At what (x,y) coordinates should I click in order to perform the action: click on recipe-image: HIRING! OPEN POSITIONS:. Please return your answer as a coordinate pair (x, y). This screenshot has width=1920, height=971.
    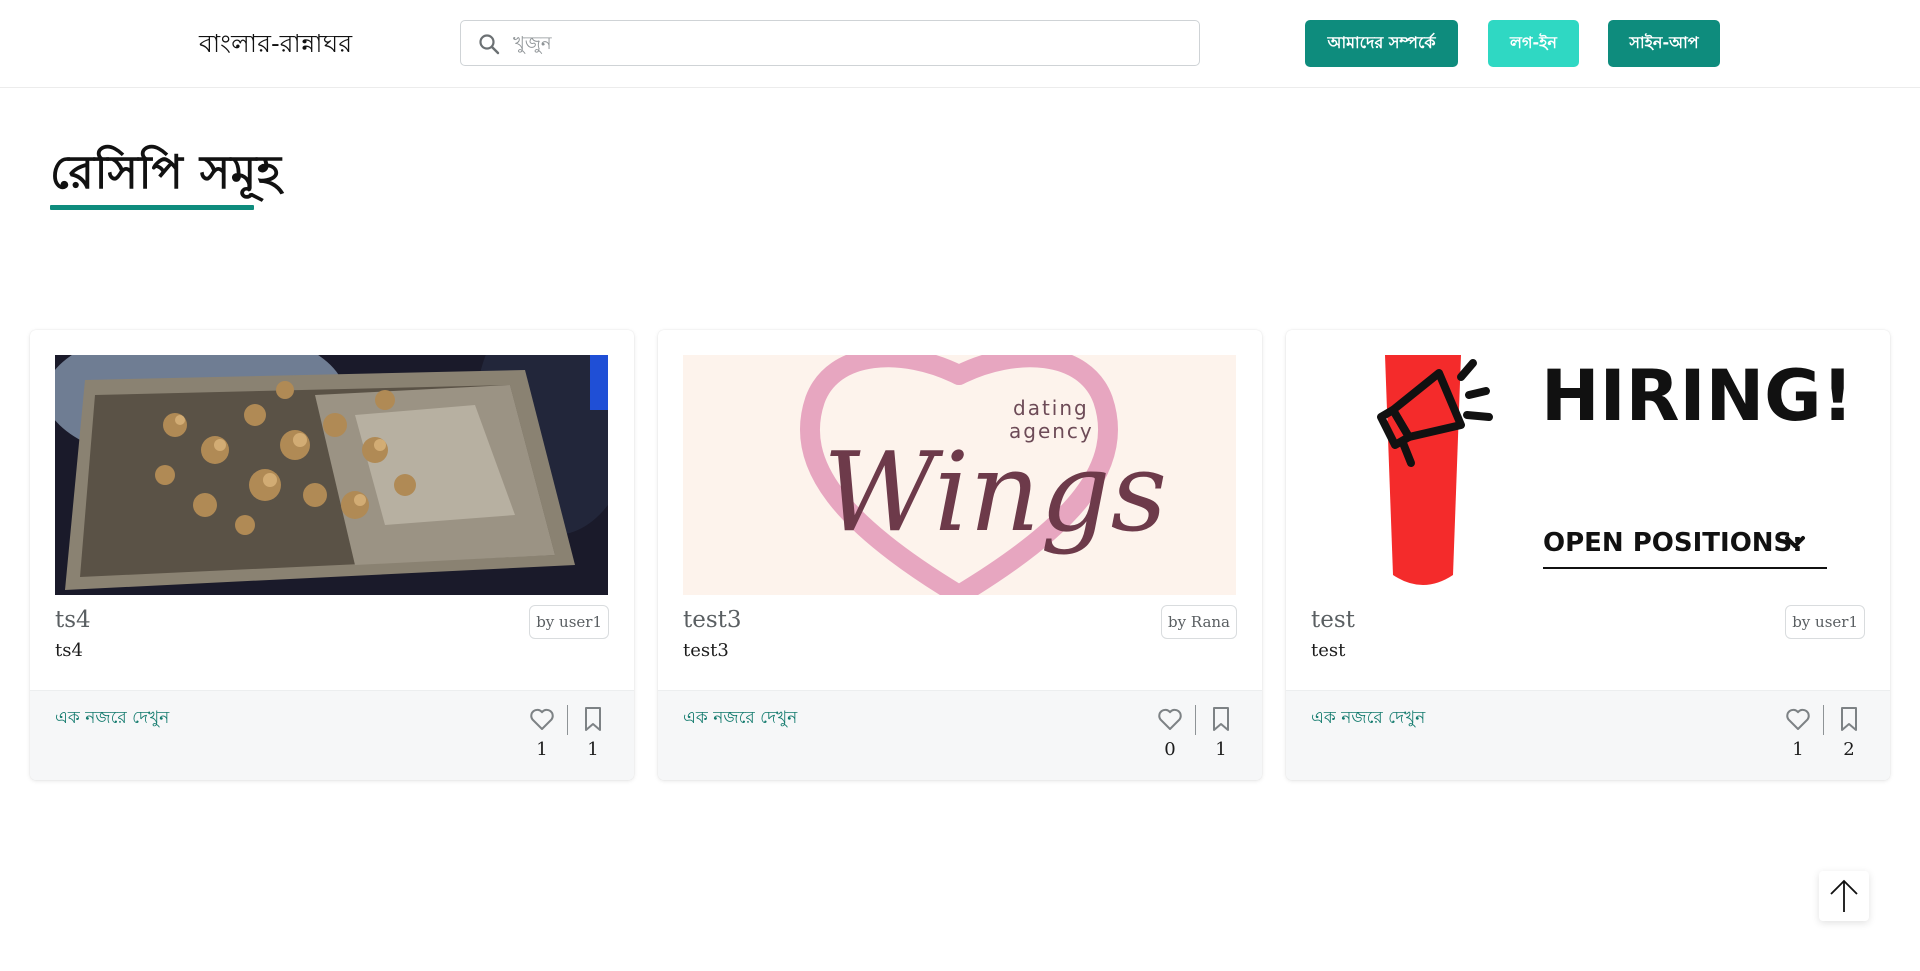
    Looking at the image, I should click on (1587, 475).